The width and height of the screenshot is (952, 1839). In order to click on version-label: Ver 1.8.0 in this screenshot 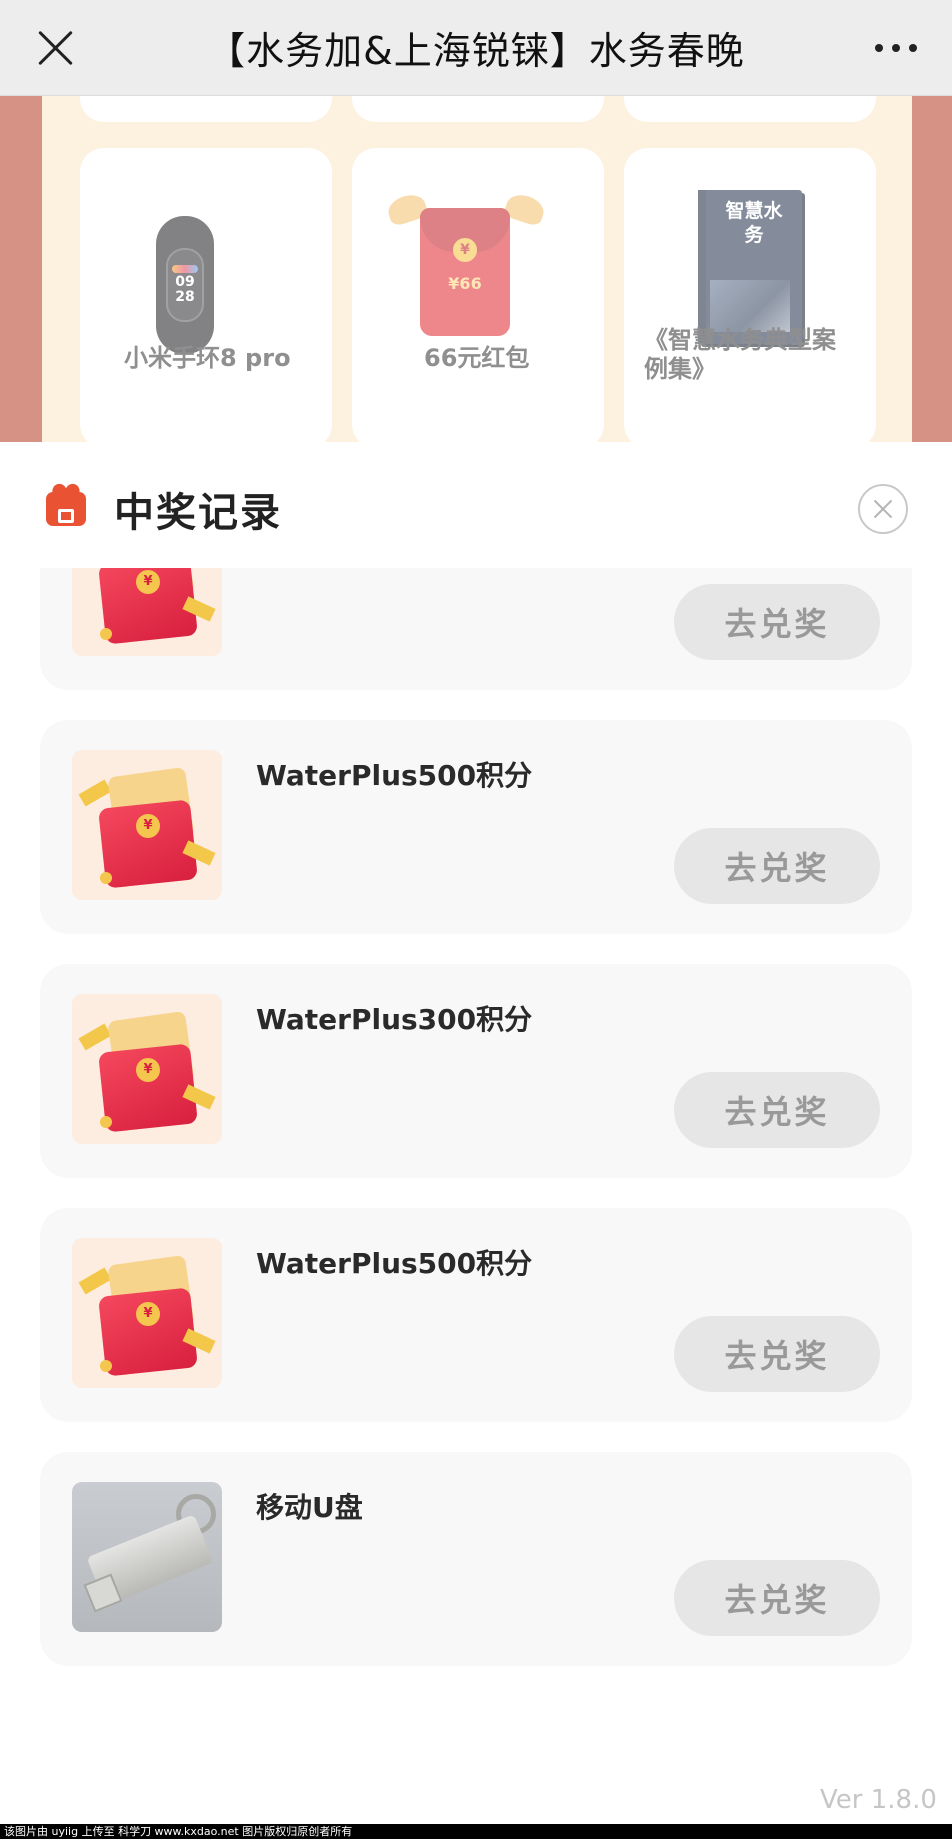, I will do `click(878, 1800)`.